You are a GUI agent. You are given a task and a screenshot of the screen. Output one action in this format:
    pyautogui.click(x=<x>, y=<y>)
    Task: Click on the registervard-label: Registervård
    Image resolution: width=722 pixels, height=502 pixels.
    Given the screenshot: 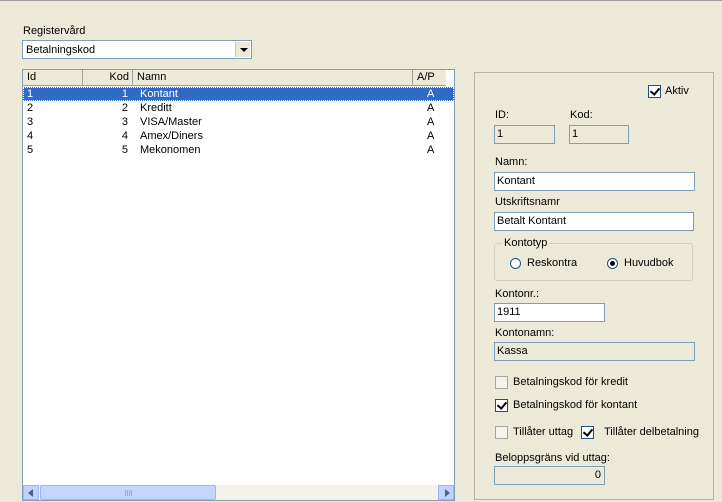 What is the action you would take?
    pyautogui.click(x=54, y=31)
    